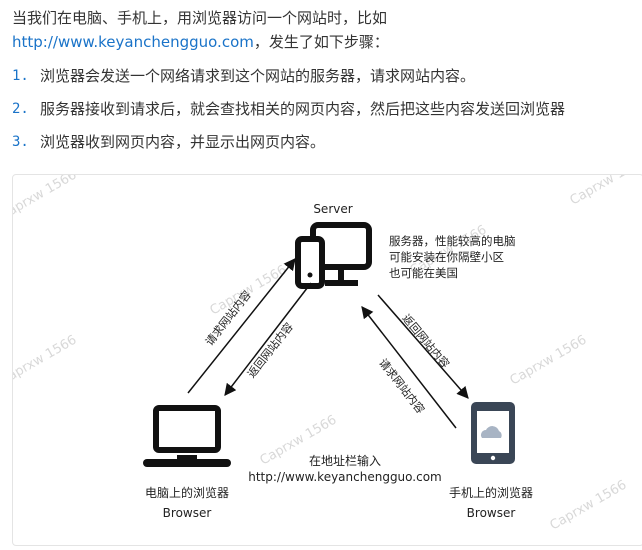  What do you see at coordinates (187, 513) in the screenshot?
I see `pc-browser-sub: Browser` at bounding box center [187, 513].